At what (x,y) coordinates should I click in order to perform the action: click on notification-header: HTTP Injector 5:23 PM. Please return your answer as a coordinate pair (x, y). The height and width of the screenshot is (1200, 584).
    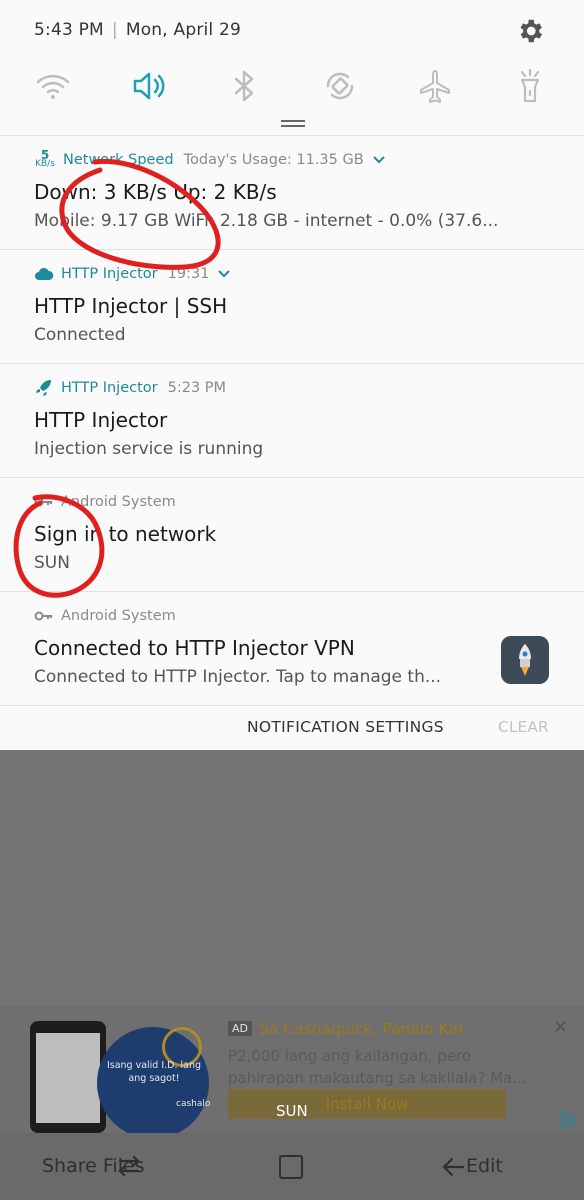
    Looking at the image, I should click on (130, 388).